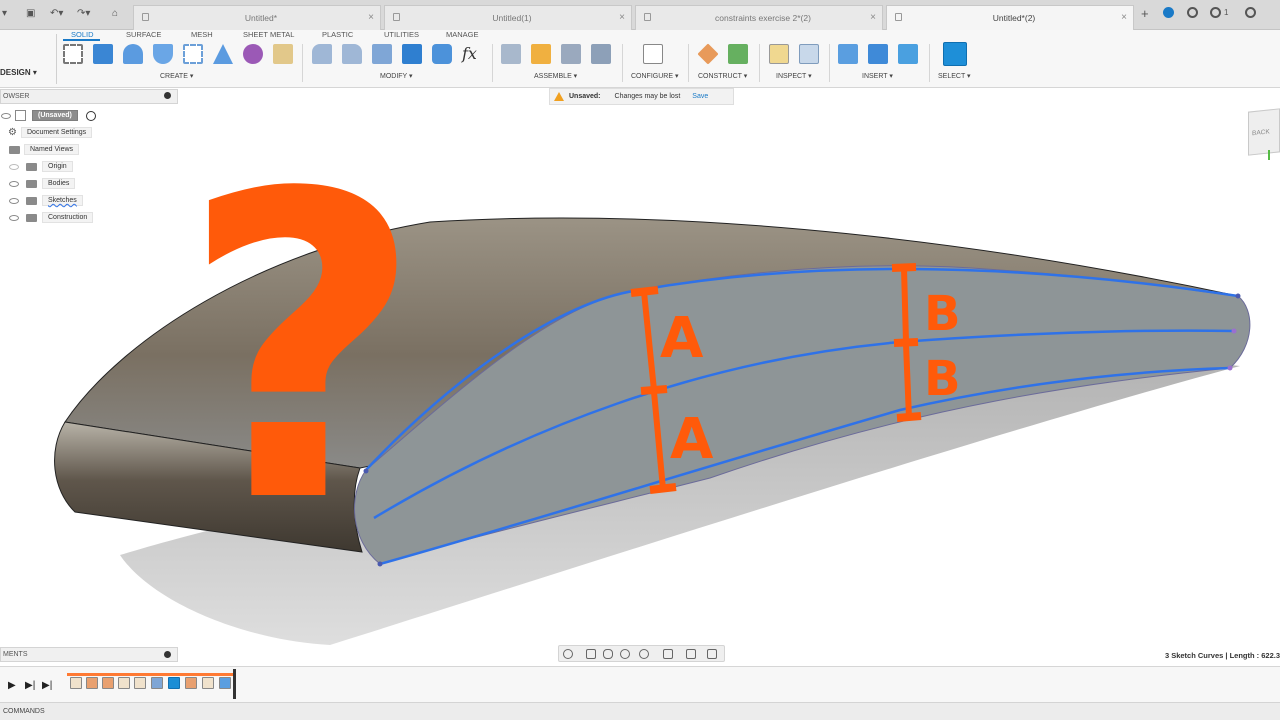 The height and width of the screenshot is (720, 1280). I want to click on grid-settings-icon, so click(691, 654).